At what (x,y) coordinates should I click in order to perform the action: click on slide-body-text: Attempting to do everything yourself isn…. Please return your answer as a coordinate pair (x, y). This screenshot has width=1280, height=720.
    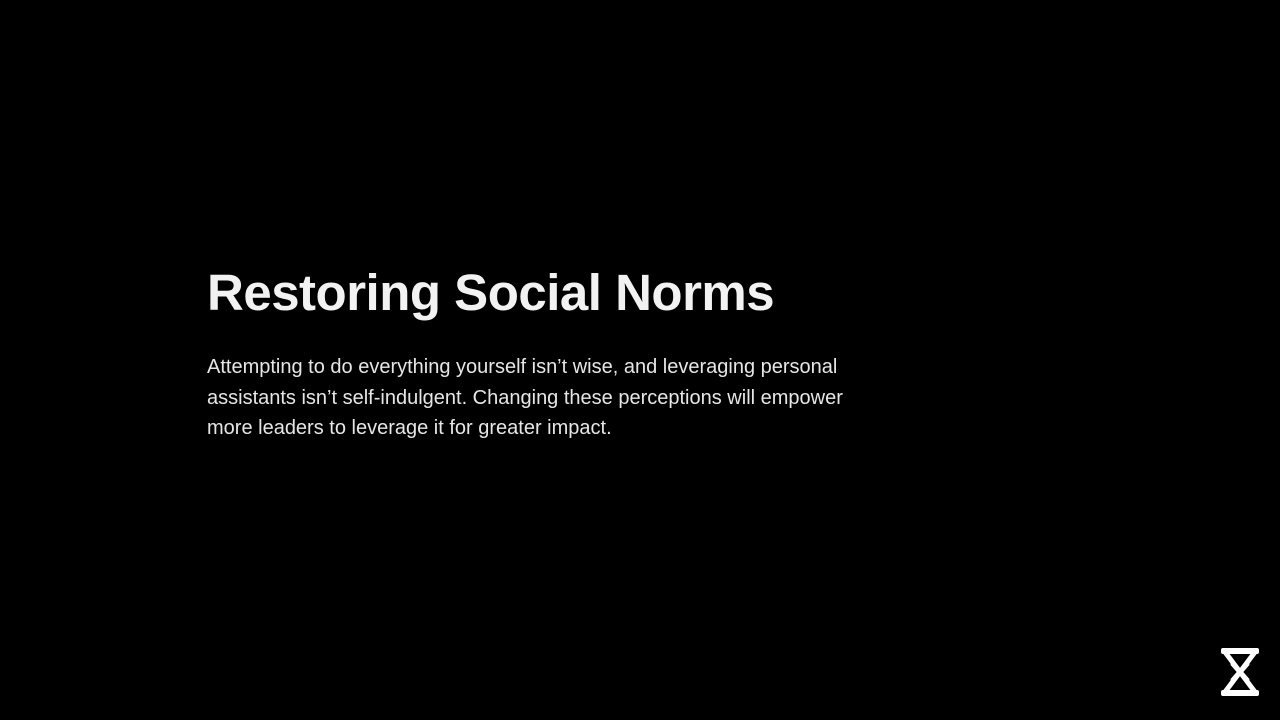
    Looking at the image, I should click on (525, 397).